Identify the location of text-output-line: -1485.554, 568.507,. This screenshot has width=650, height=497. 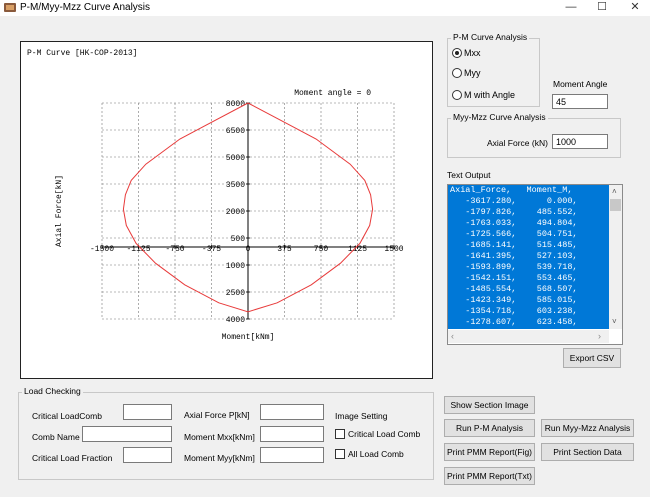
(514, 289).